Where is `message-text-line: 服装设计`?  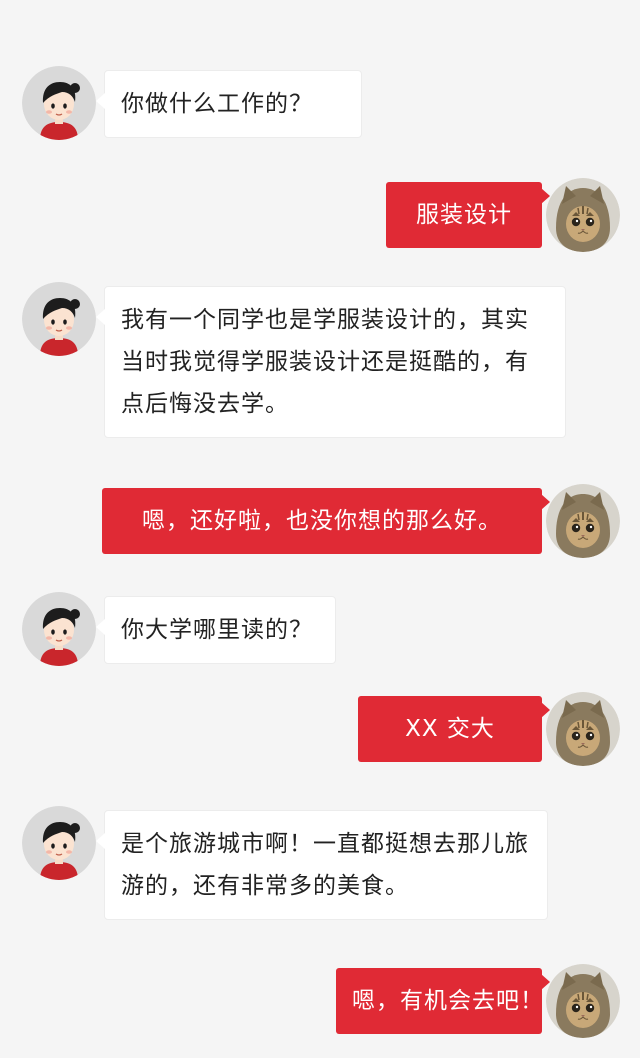 message-text-line: 服装设计 is located at coordinates (464, 215).